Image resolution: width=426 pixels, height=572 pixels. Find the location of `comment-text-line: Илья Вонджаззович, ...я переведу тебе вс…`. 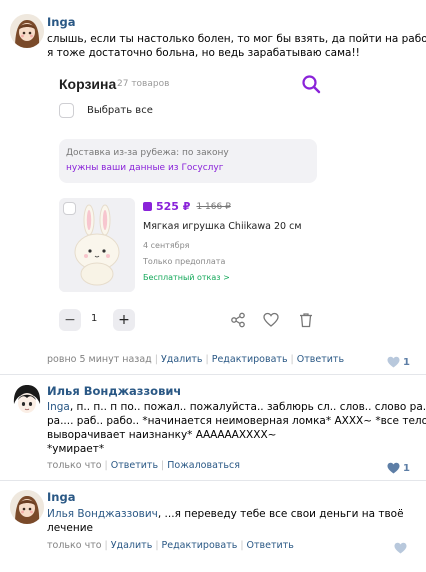

comment-text-line: Илья Вонджаззович, ...я переведу тебе вс… is located at coordinates (225, 514).